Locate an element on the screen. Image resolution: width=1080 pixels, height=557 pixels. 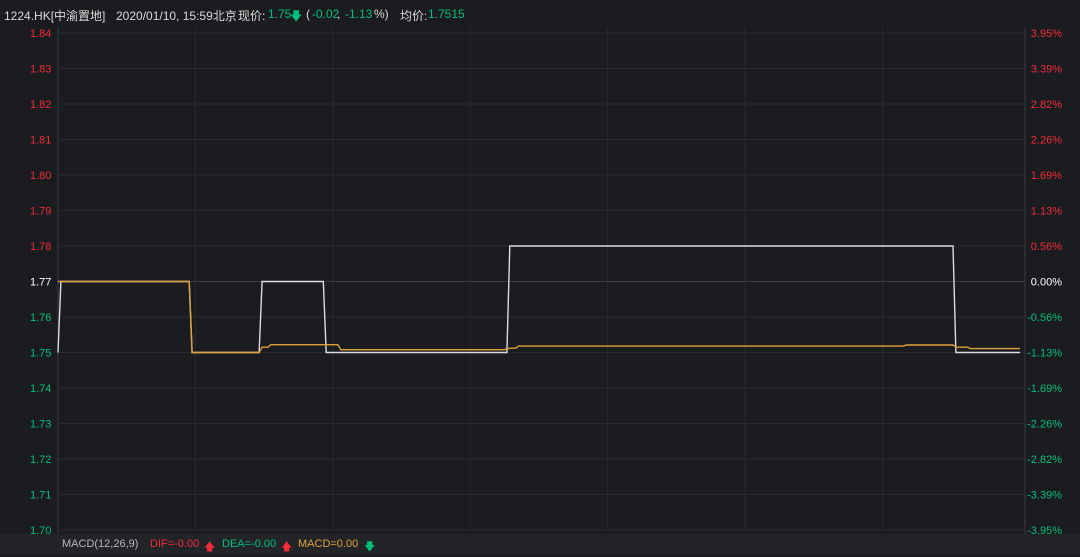
avg-value: 1.7515 is located at coordinates (446, 14).